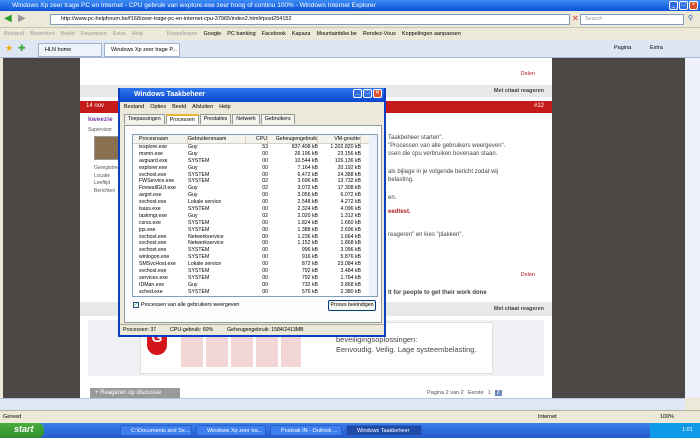 Image resolution: width=700 pixels, height=438 pixels. I want to click on vertical-scrollbar, so click(692, 228).